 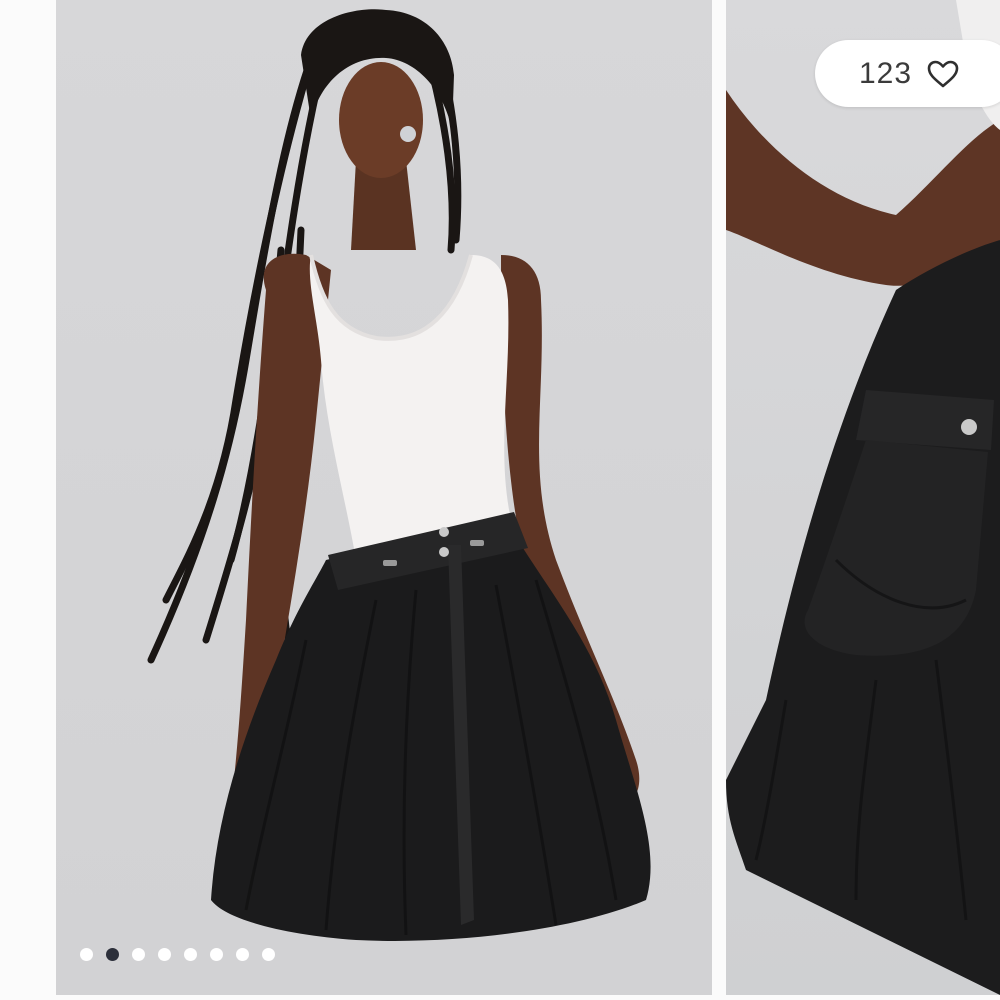 What do you see at coordinates (177, 954) in the screenshot?
I see `carousel-pagination` at bounding box center [177, 954].